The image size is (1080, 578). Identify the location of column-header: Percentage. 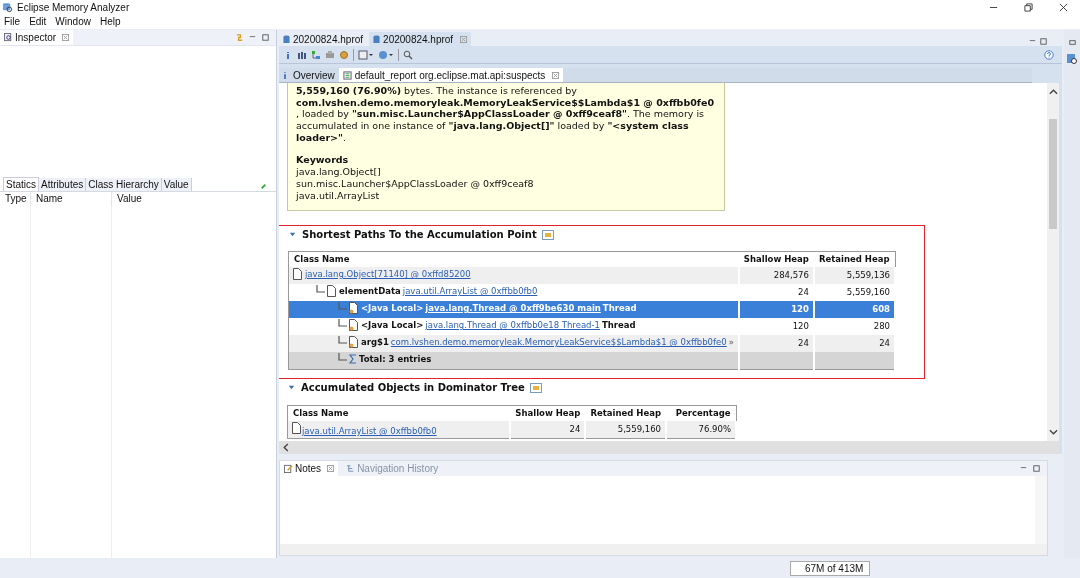
(701, 413).